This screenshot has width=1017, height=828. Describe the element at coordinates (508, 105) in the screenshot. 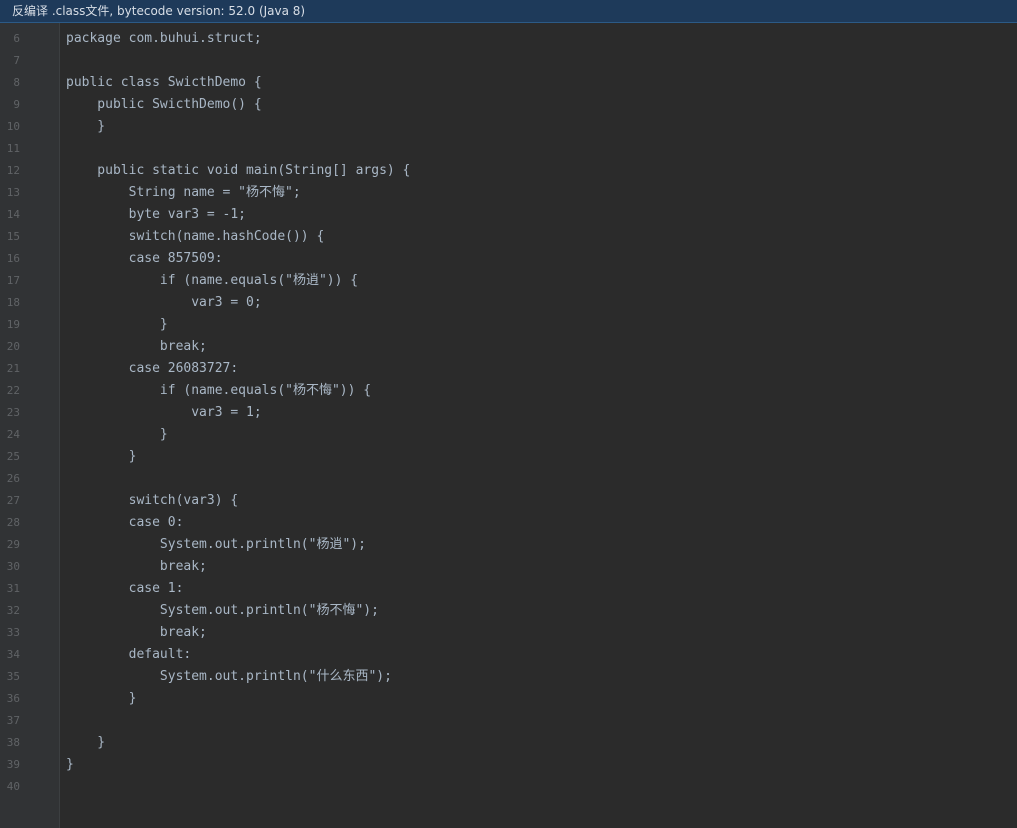

I see `code-line: 9 public SwicthDemo() {` at that location.